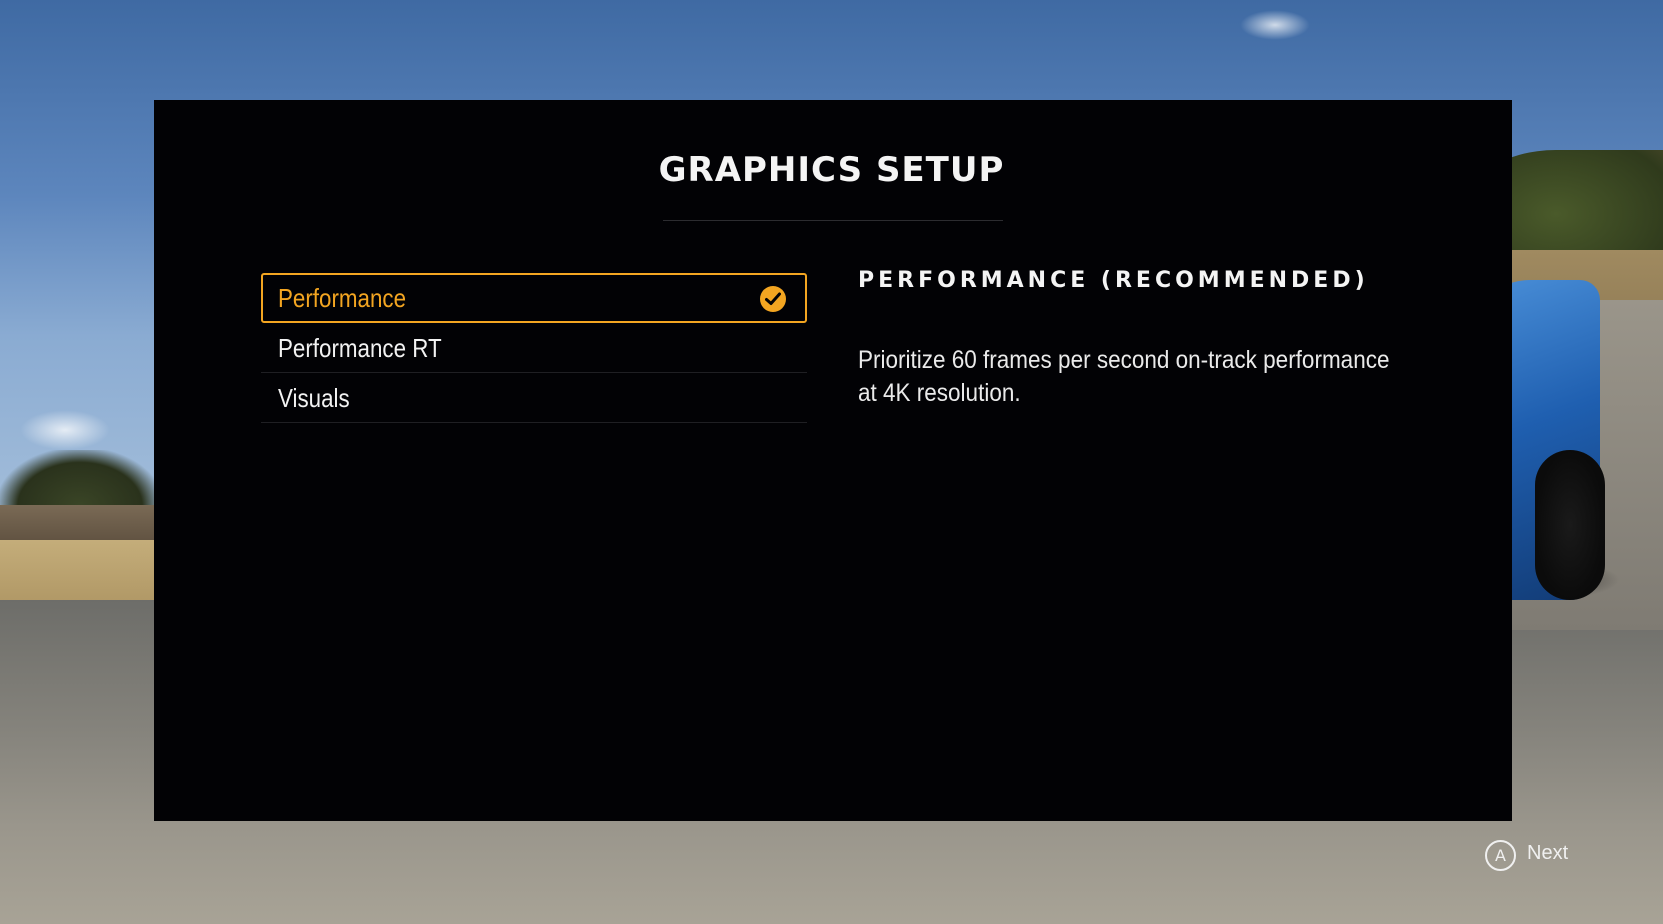 The image size is (1663, 924). Describe the element at coordinates (831, 170) in the screenshot. I see `dialog-title: GRAPHICS SETUP` at that location.